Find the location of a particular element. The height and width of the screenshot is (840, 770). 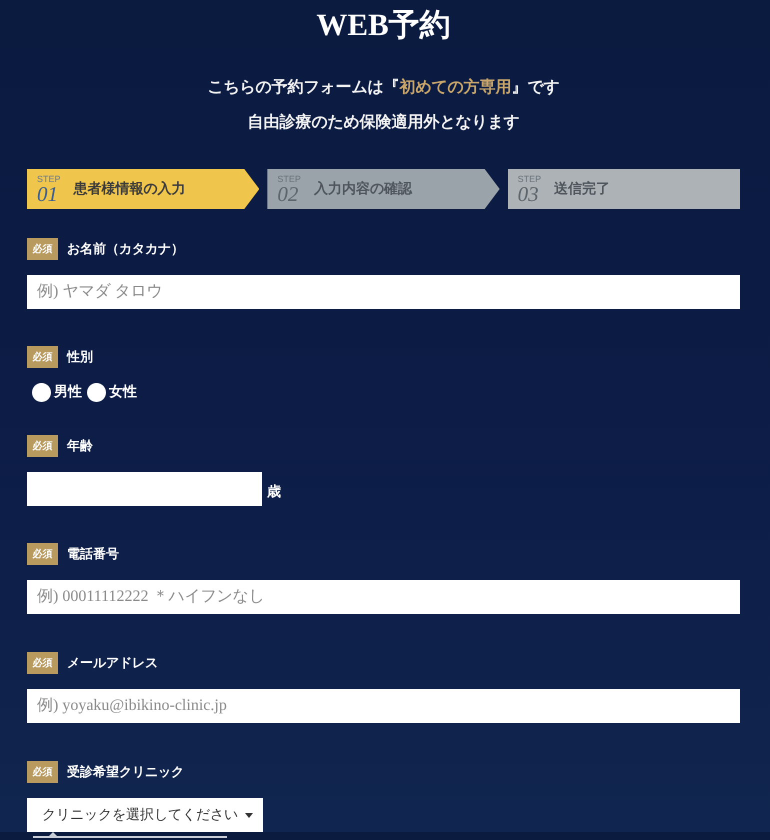

input-field: 例) yoyaku@ibikino-clinic.jp is located at coordinates (383, 706).